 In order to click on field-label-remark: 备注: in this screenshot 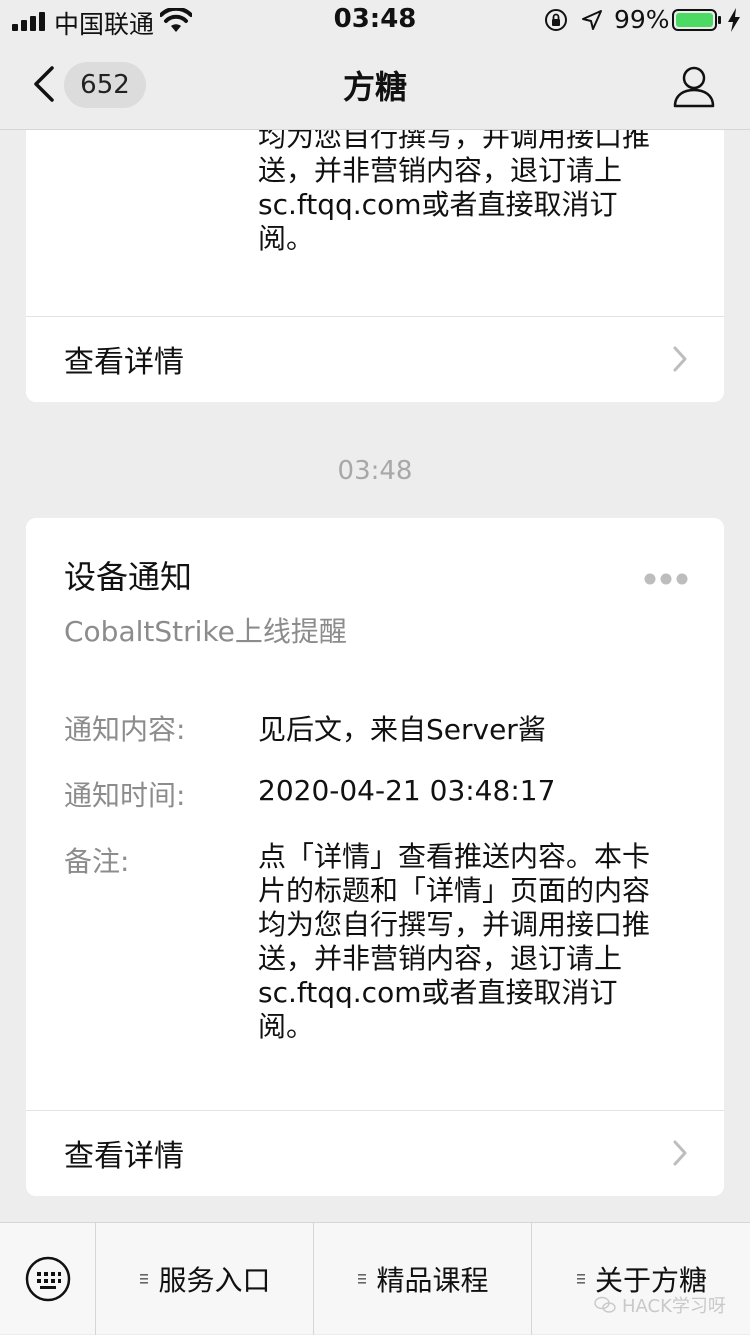, I will do `click(97, 861)`.